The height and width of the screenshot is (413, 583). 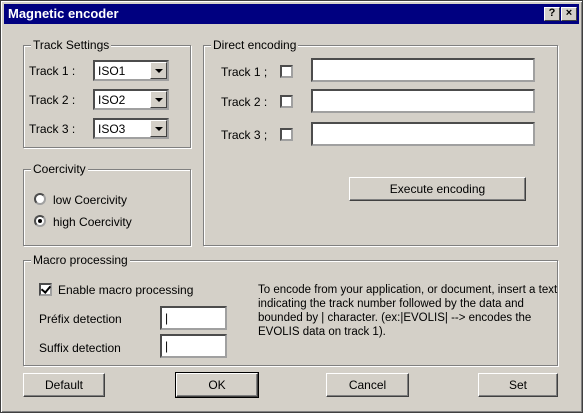 I want to click on direct-track-1-checkbox, so click(x=286, y=71).